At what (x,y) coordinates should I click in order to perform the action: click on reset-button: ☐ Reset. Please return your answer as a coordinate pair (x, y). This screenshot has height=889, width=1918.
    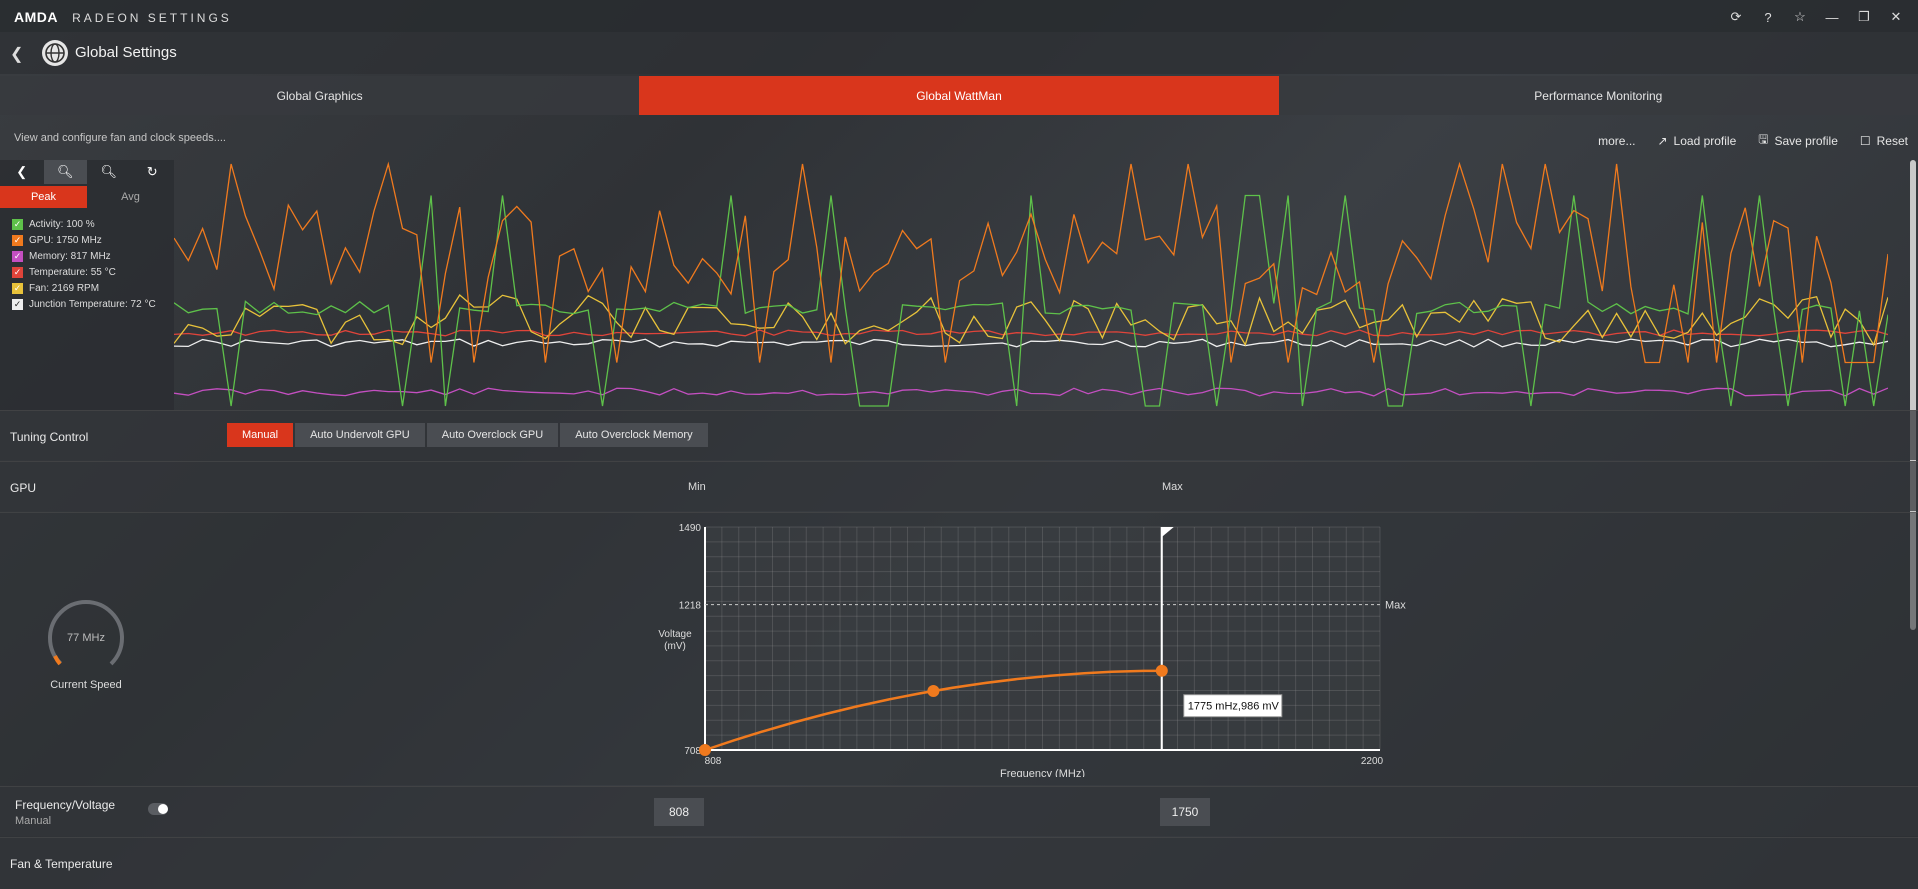
    Looking at the image, I should click on (1884, 141).